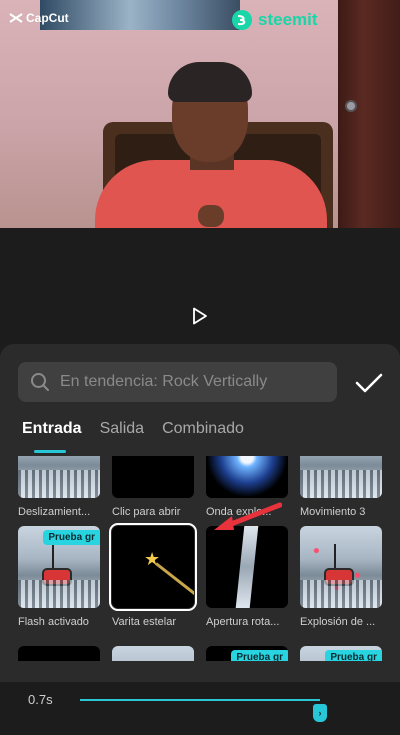  I want to click on search-icon, so click(40, 382).